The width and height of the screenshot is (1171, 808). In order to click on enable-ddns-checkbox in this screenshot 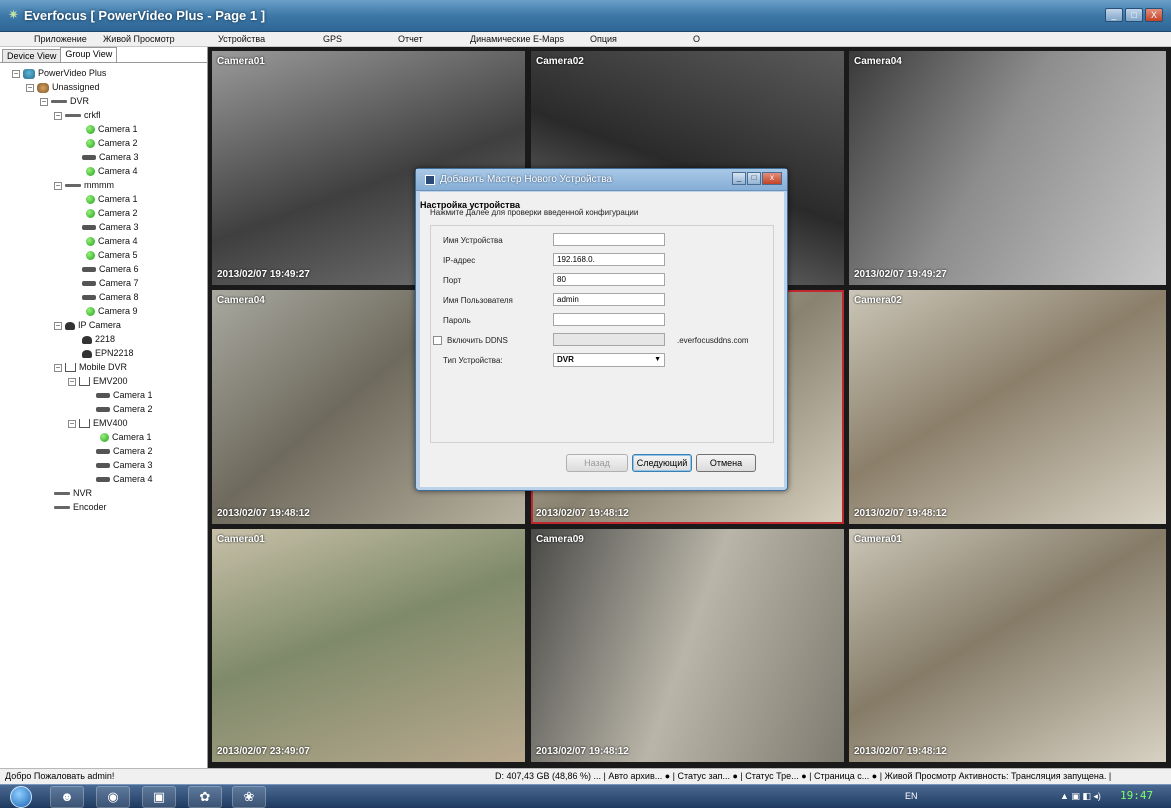, I will do `click(437, 340)`.